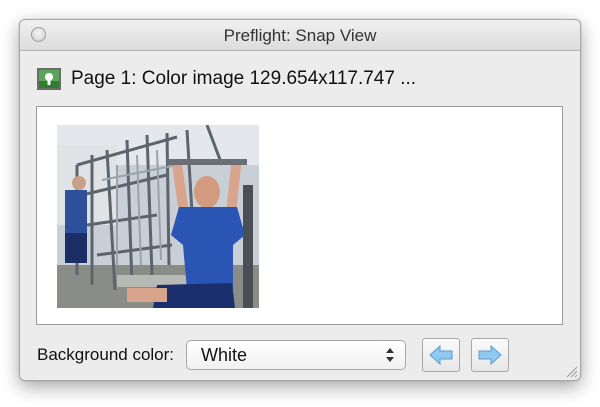 The height and width of the screenshot is (407, 600). Describe the element at coordinates (296, 355) in the screenshot. I see `background-color-select: White` at that location.